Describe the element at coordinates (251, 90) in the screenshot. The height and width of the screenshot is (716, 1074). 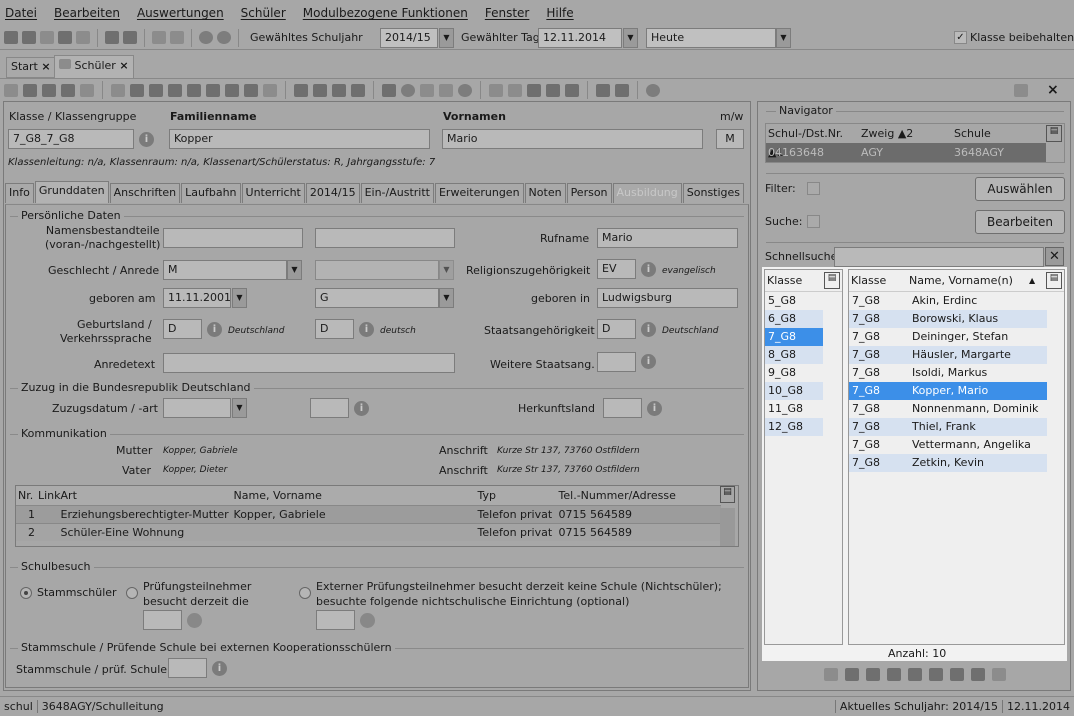
I see `refresh-icon` at that location.